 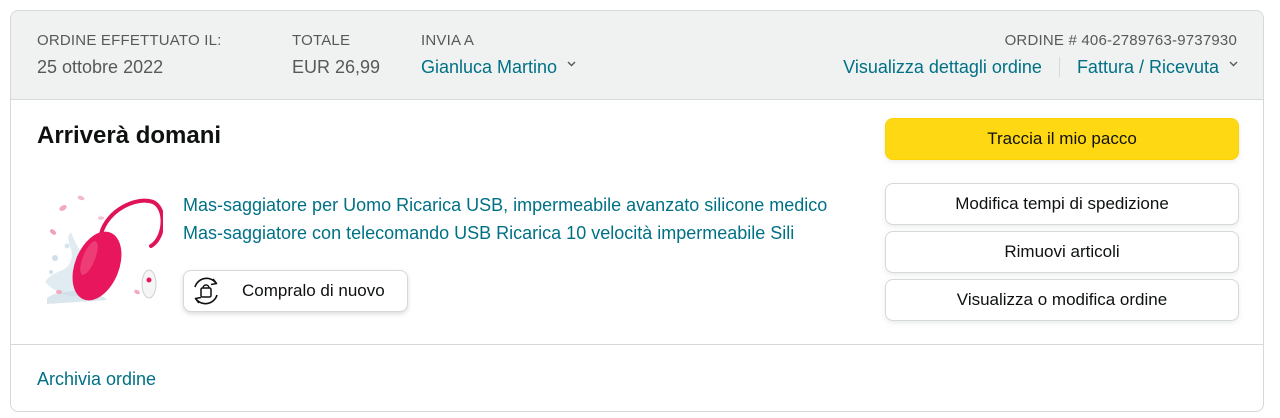 What do you see at coordinates (129, 135) in the screenshot?
I see `delivery-status-heading: Arriverà domani` at bounding box center [129, 135].